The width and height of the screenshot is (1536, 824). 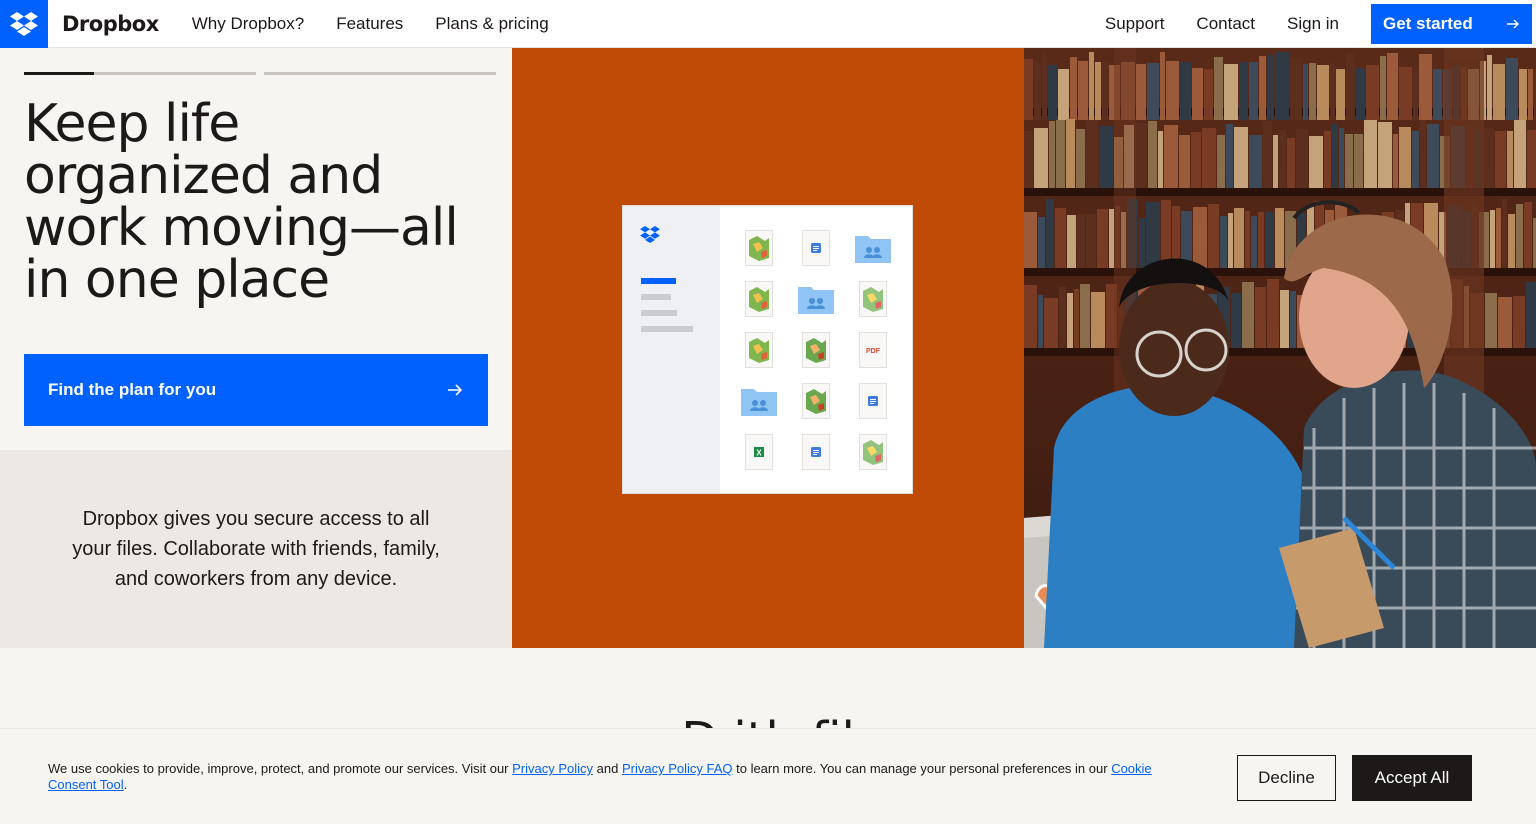 What do you see at coordinates (1412, 778) in the screenshot?
I see `accept-all-cookies-button: Accept All` at bounding box center [1412, 778].